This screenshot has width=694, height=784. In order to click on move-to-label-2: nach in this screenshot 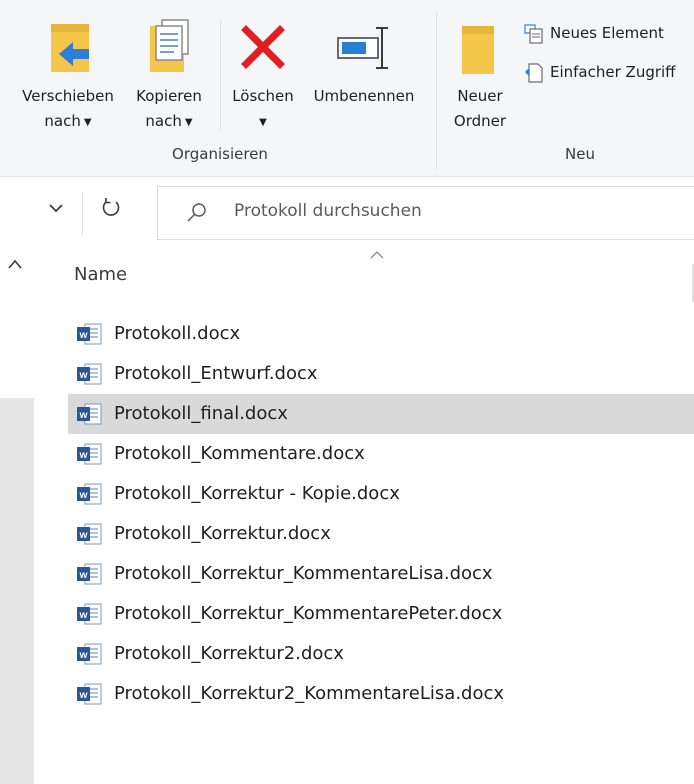, I will do `click(62, 121)`.